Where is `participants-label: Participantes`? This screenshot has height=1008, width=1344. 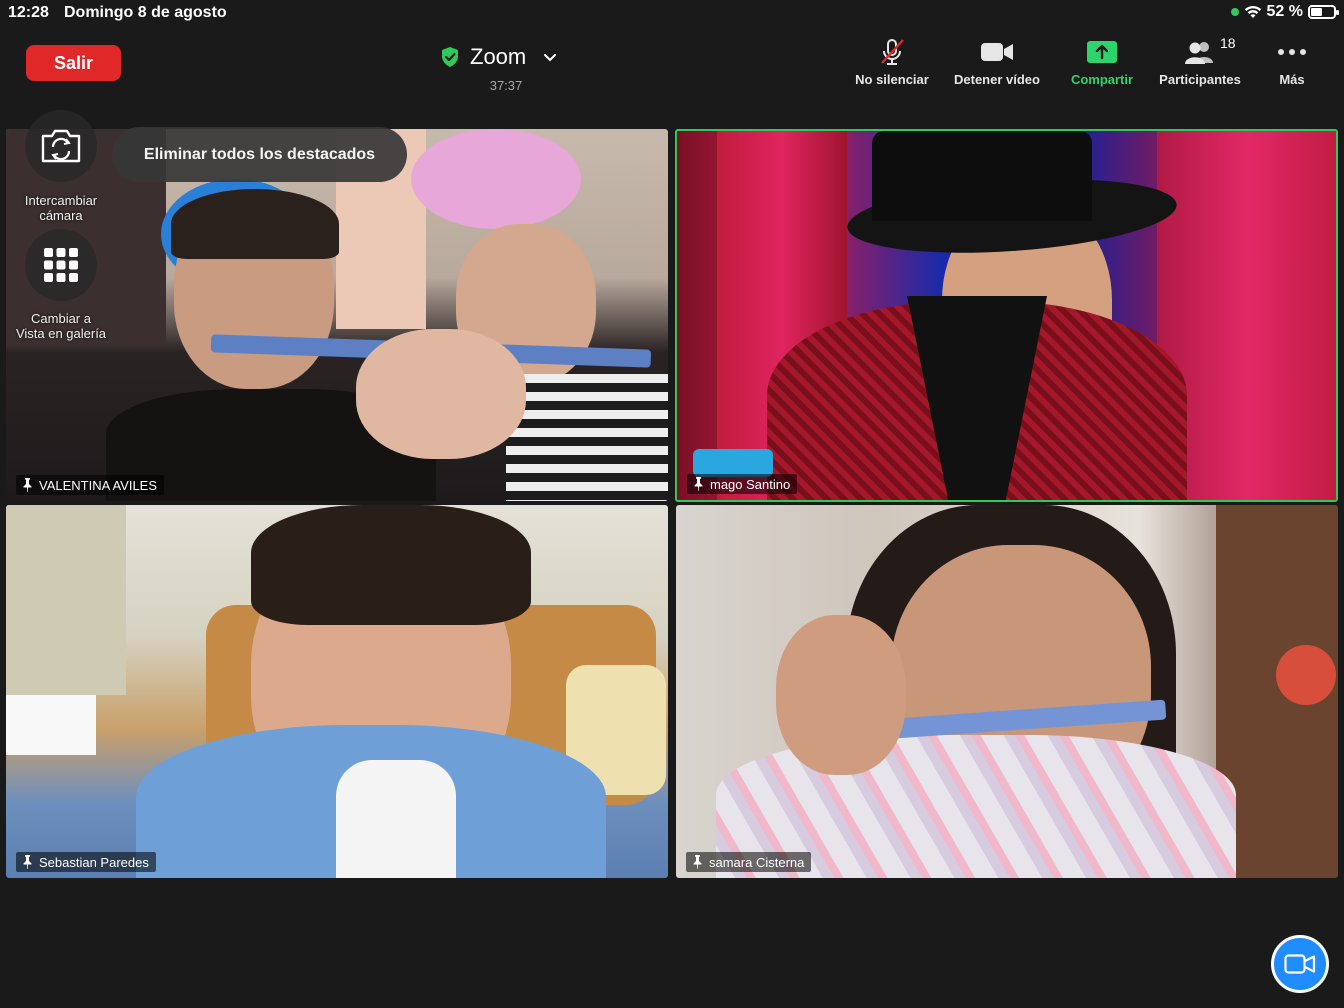
participants-label: Participantes is located at coordinates (1200, 79).